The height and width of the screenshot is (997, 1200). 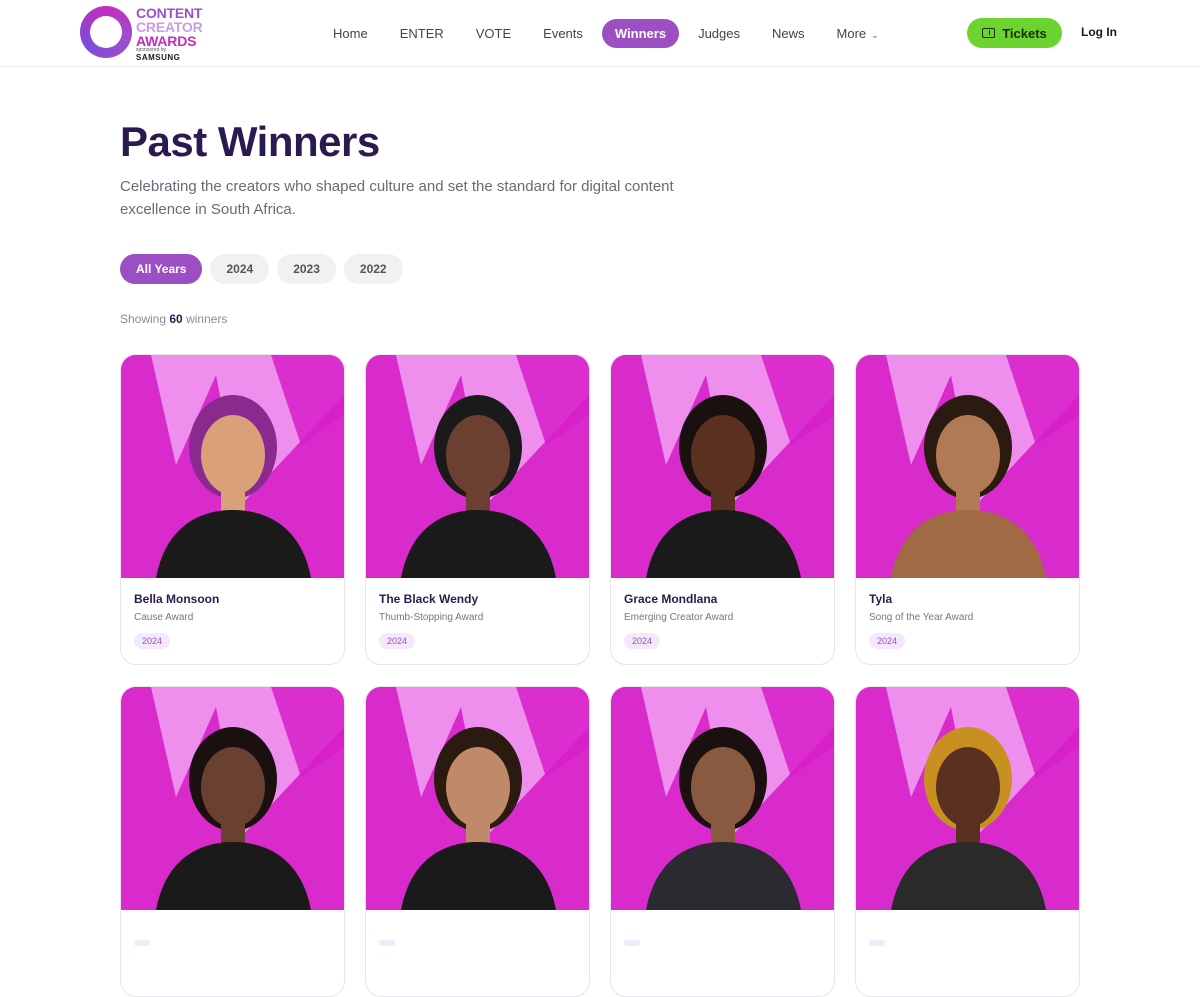 What do you see at coordinates (563, 33) in the screenshot?
I see `nav-events: Events` at bounding box center [563, 33].